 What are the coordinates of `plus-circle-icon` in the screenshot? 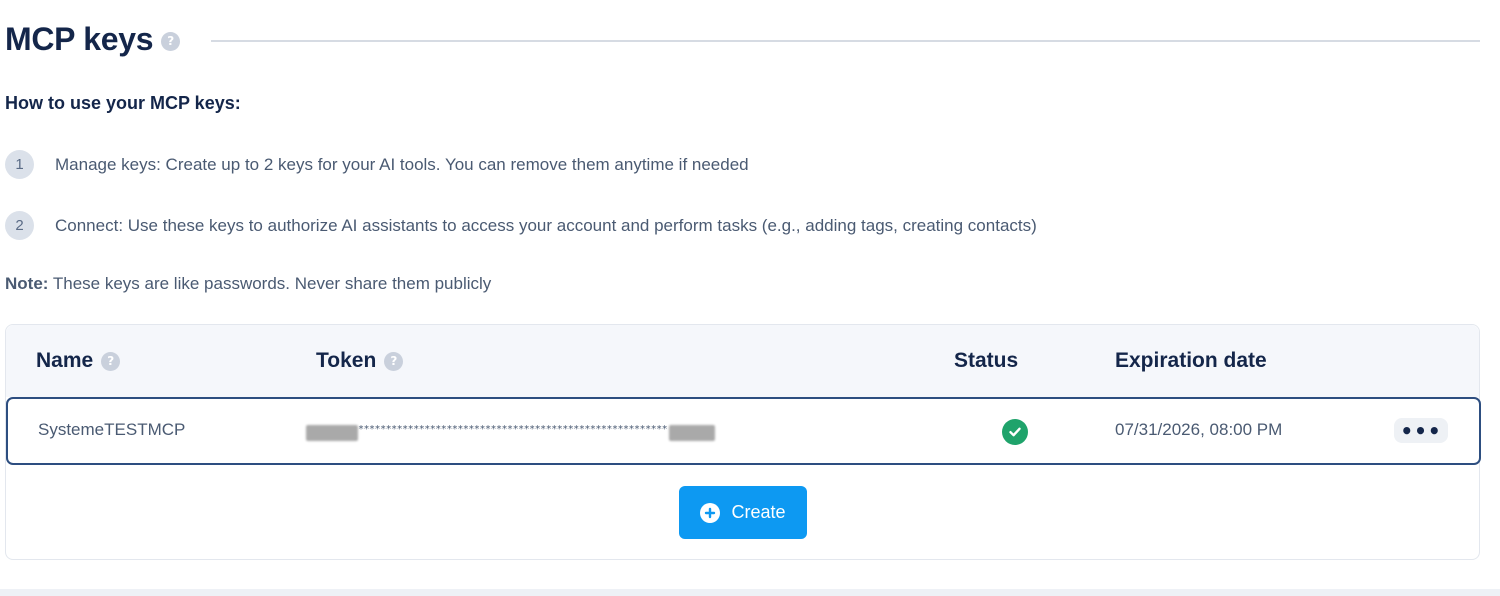 It's located at (710, 512).